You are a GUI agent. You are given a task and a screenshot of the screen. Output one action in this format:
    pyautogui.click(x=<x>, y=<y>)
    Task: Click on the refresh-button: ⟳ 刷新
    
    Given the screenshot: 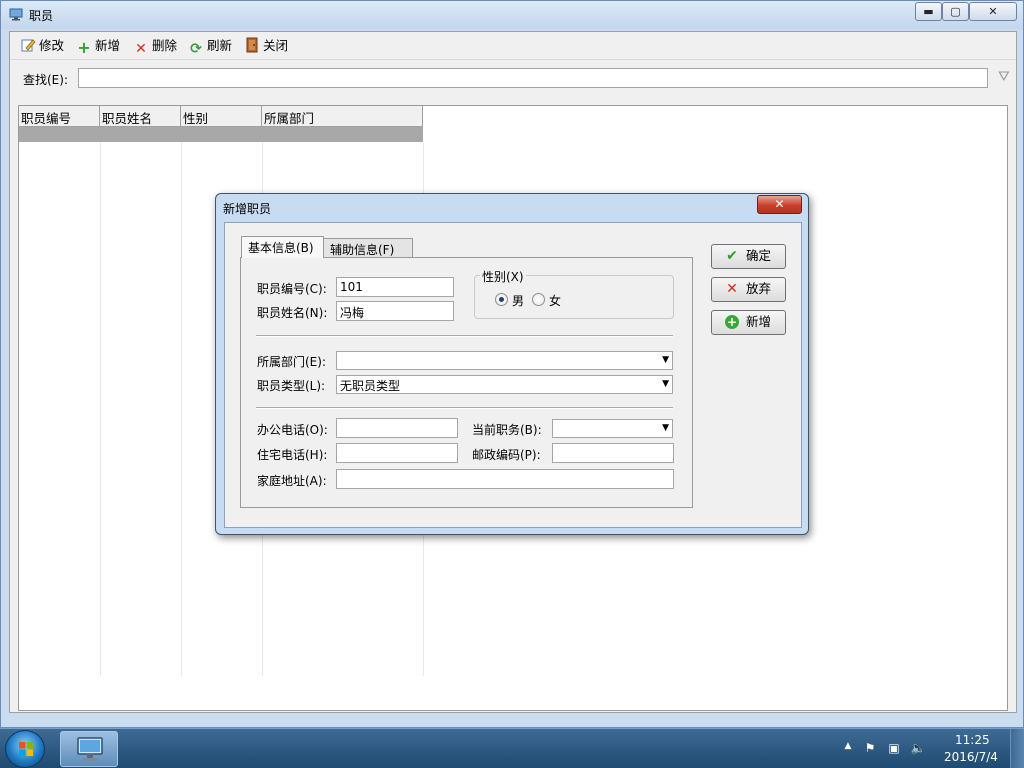 What is the action you would take?
    pyautogui.click(x=210, y=46)
    